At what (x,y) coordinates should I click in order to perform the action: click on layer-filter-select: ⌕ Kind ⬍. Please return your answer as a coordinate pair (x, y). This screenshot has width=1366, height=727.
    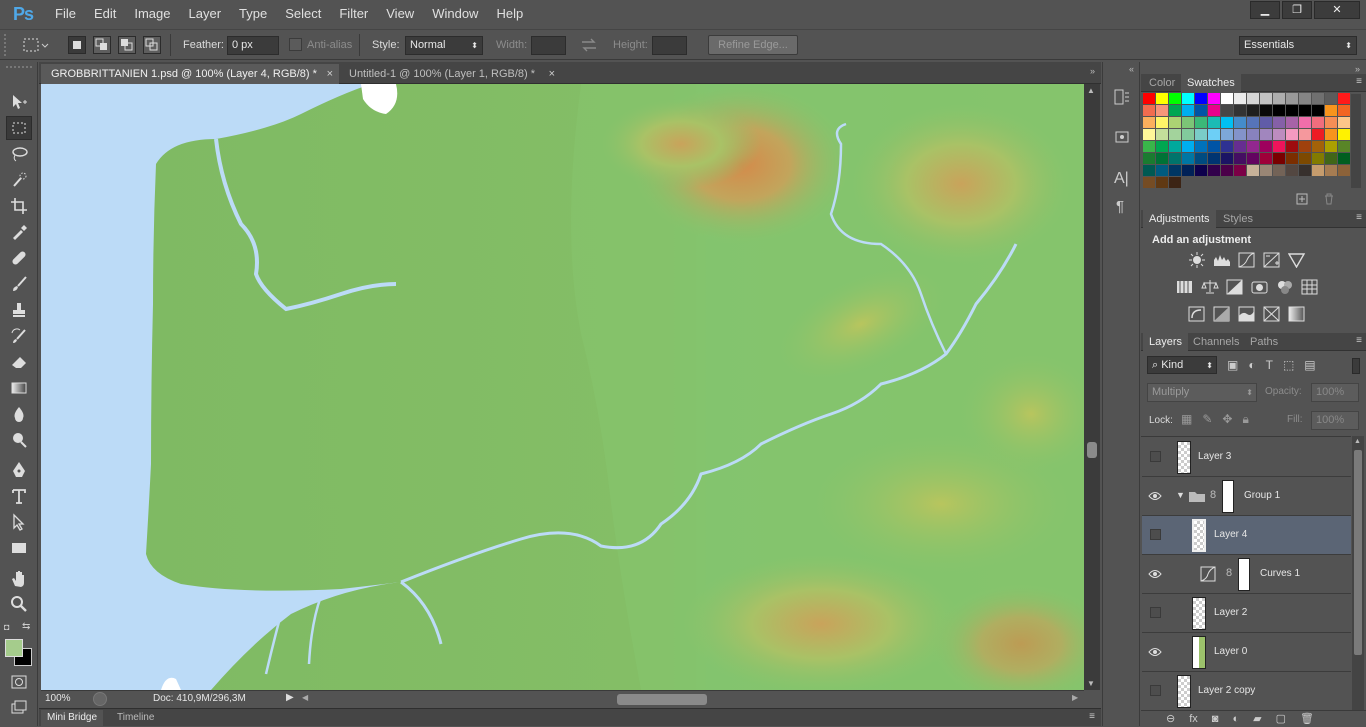
    Looking at the image, I should click on (1182, 365).